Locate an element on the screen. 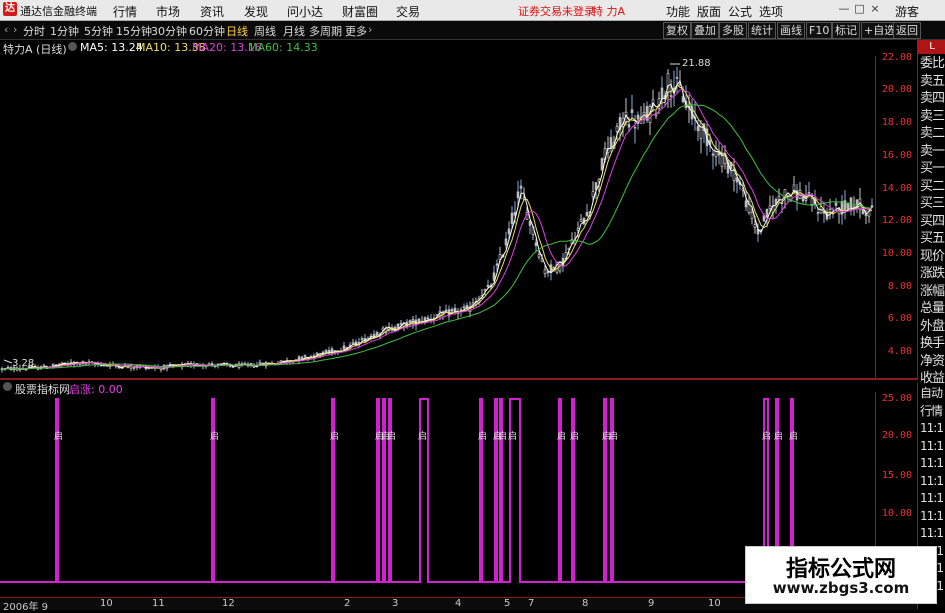 The image size is (945, 613). statistics-button: 统计 is located at coordinates (762, 30).